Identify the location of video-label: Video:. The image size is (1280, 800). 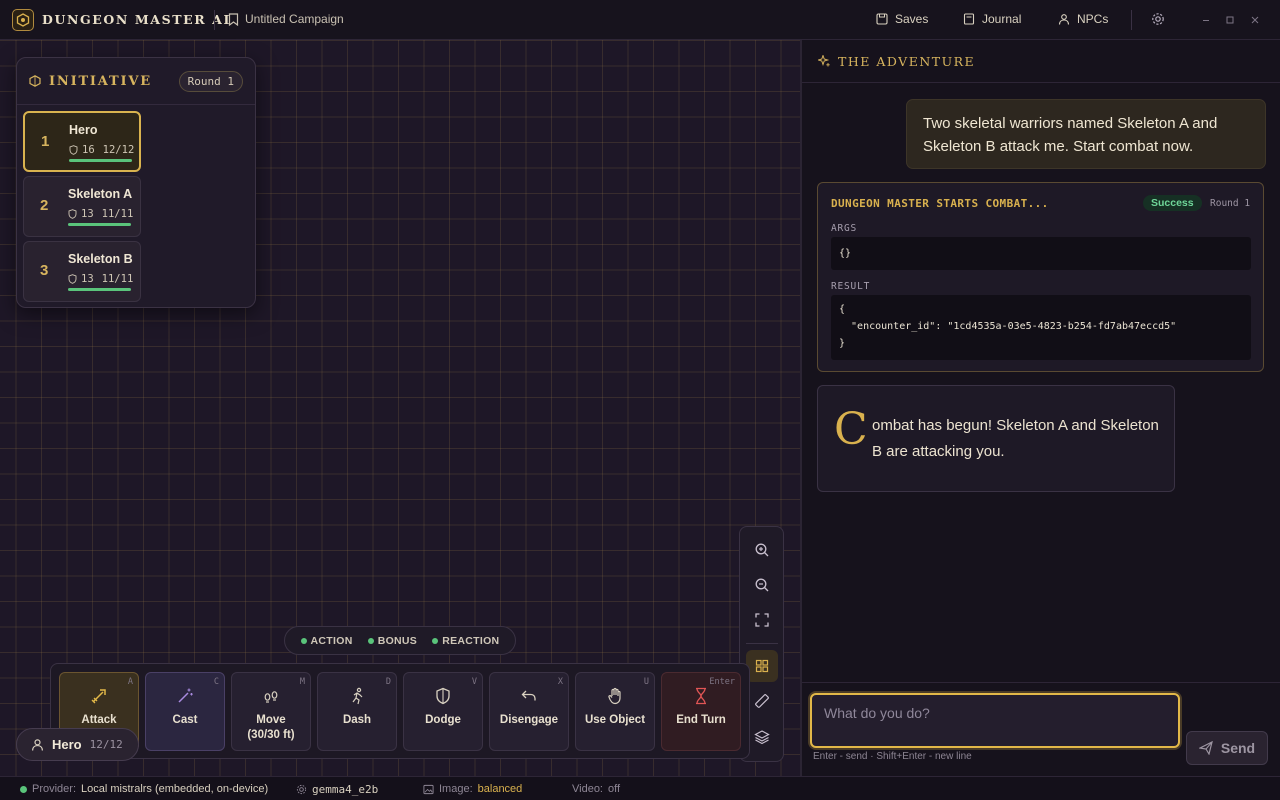
(587, 789).